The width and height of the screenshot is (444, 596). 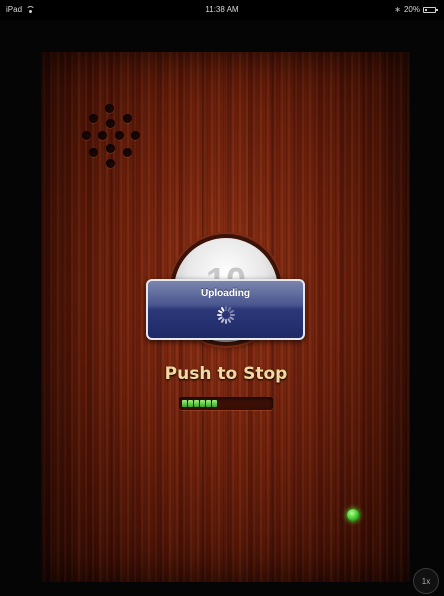 I want to click on activity-spinner-icon, so click(x=226, y=315).